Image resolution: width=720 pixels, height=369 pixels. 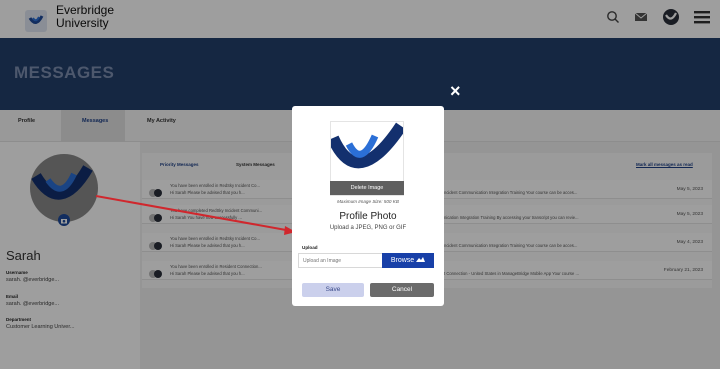 What do you see at coordinates (421, 260) in the screenshot?
I see `image-icon` at bounding box center [421, 260].